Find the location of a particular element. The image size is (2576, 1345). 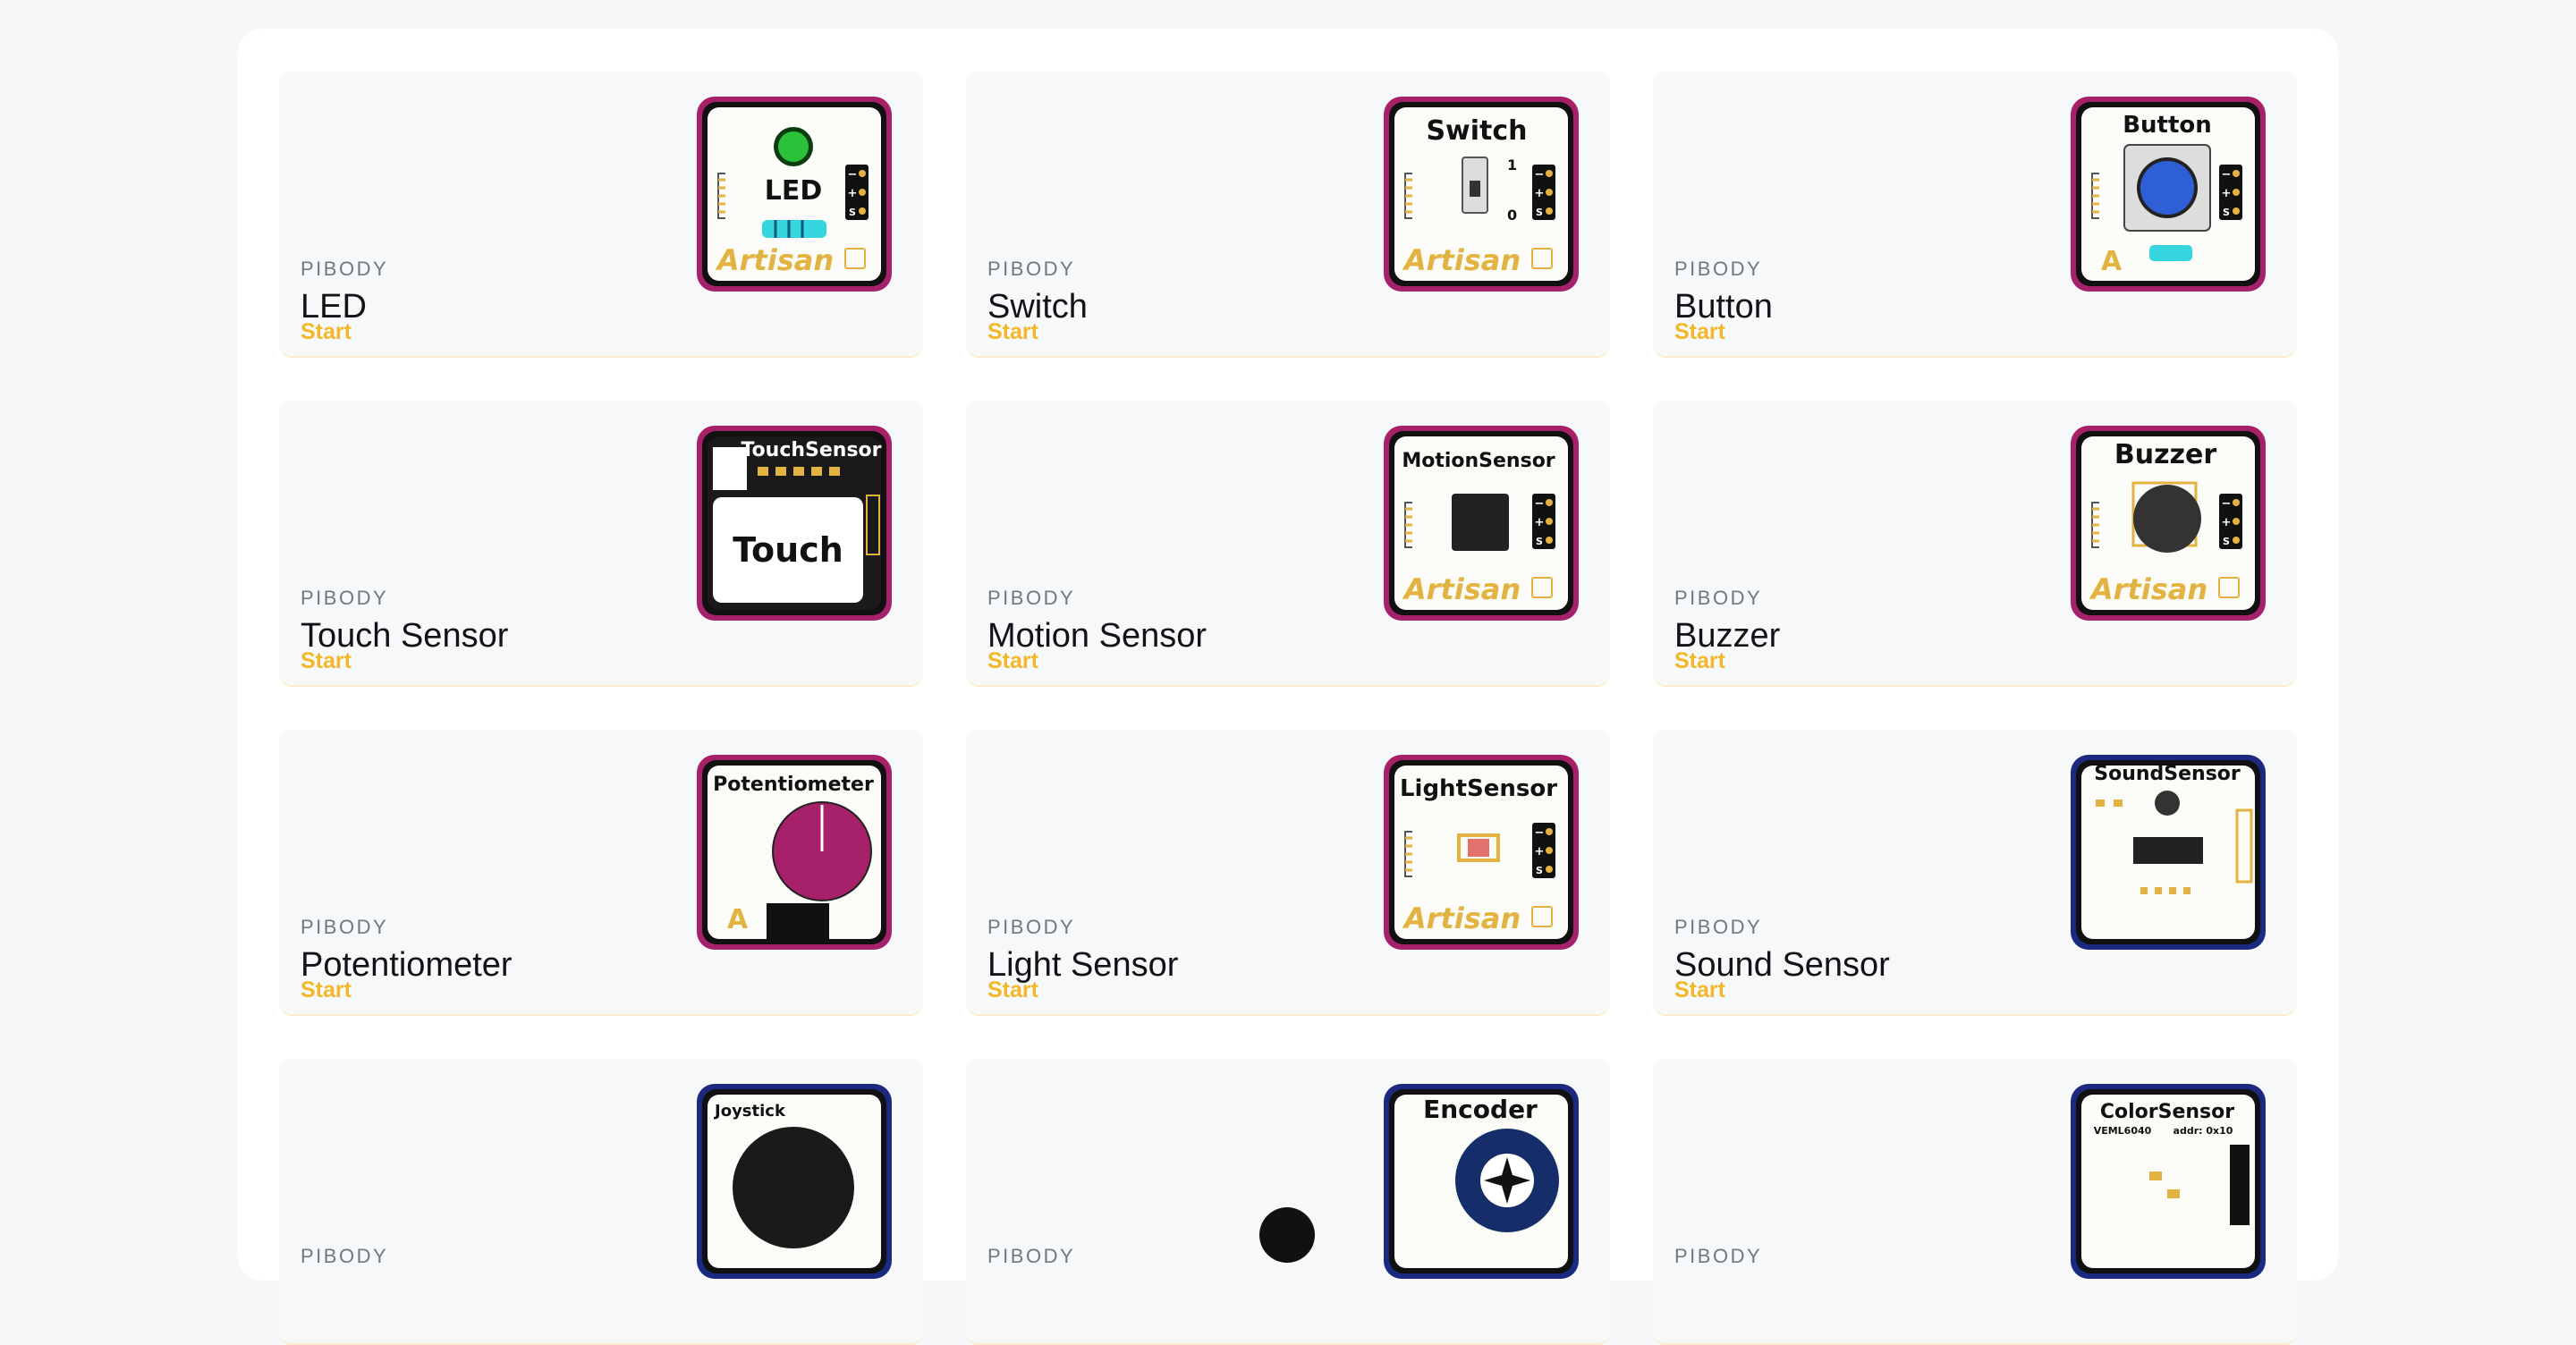

svg-text: VEML6040 is located at coordinates (2123, 1131).